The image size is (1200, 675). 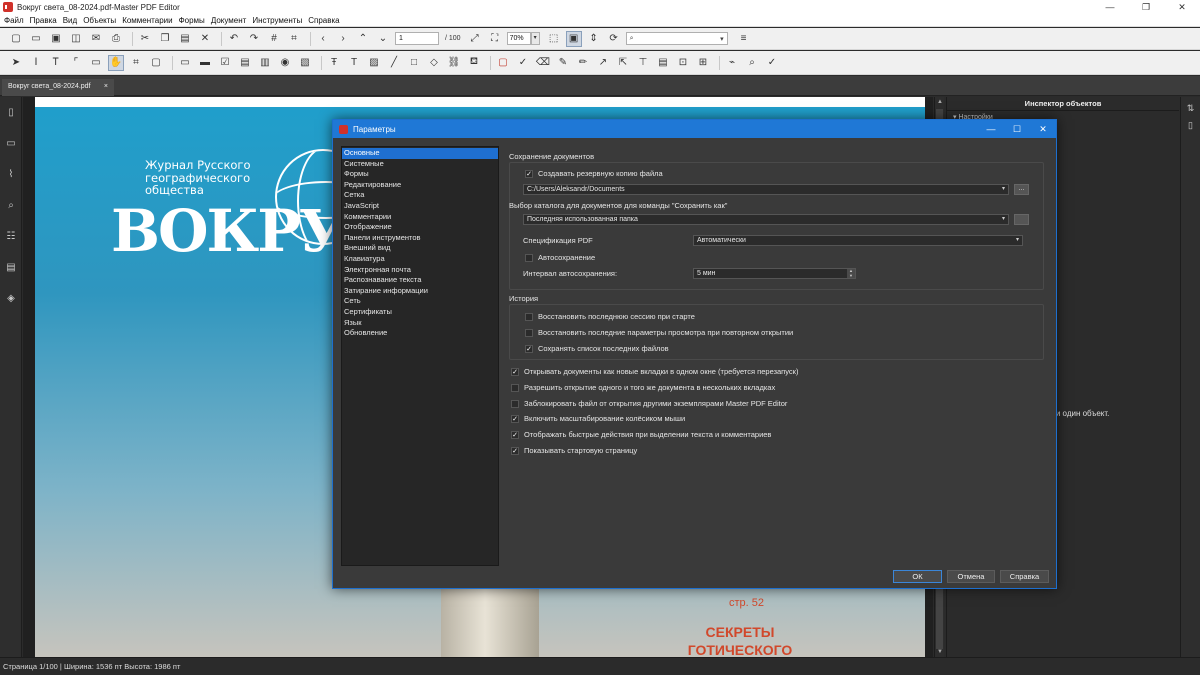 What do you see at coordinates (940, 102) in the screenshot?
I see `scroll-up-icon: ▲` at bounding box center [940, 102].